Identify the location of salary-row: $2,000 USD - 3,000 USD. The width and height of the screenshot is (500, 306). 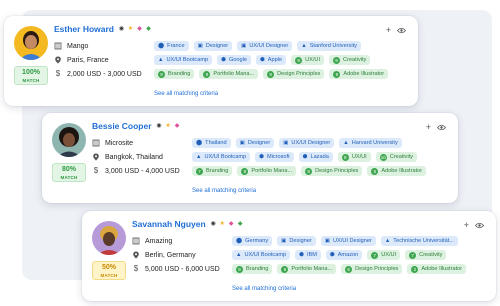
(98, 74).